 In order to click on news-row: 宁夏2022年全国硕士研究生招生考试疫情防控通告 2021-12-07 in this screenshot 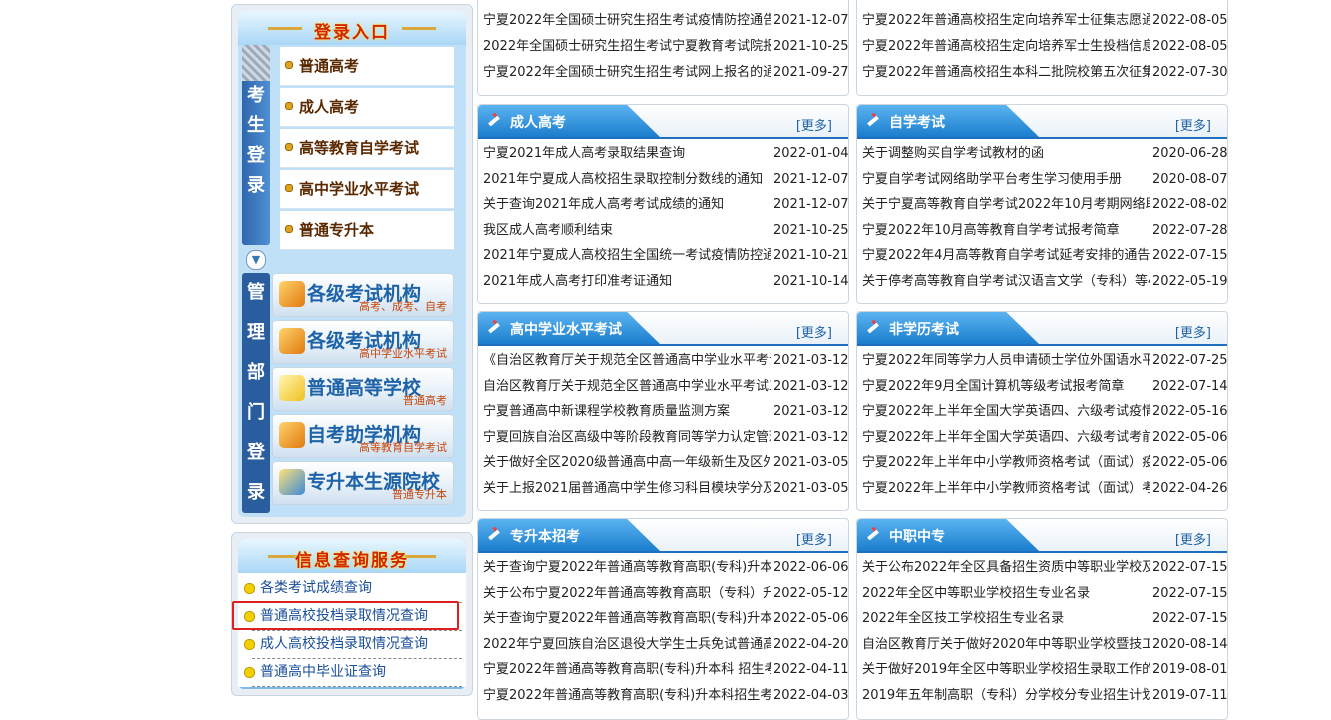, I will do `click(666, 20)`.